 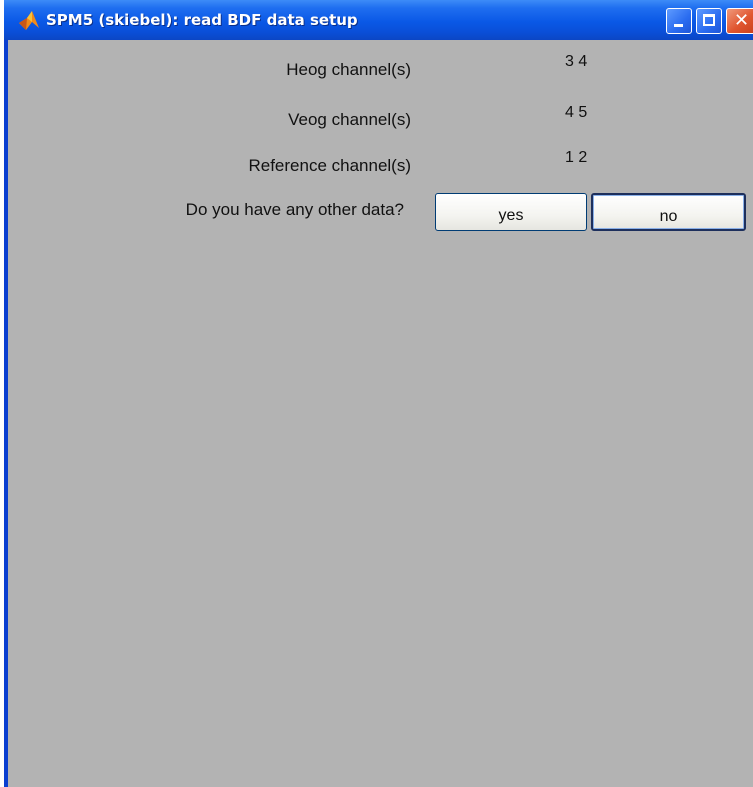 What do you see at coordinates (29, 20) in the screenshot?
I see `matlab-icon` at bounding box center [29, 20].